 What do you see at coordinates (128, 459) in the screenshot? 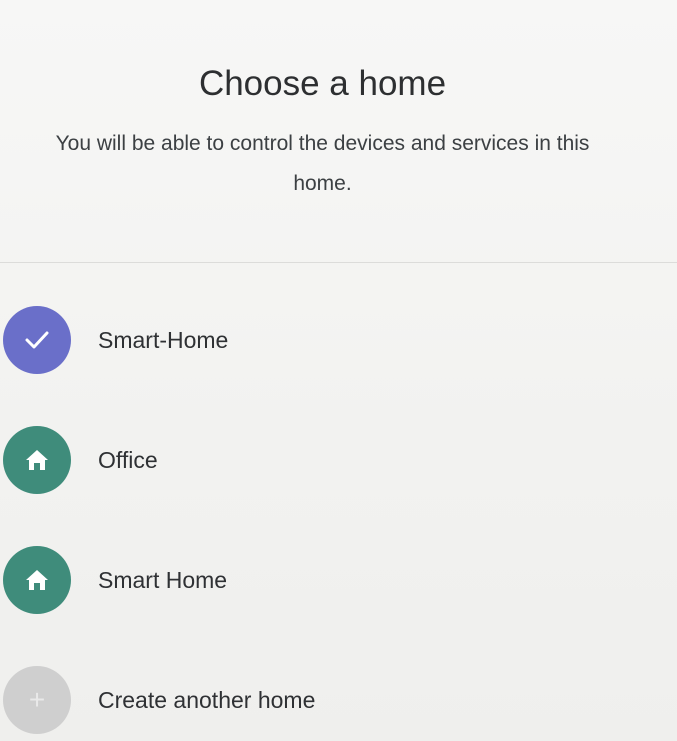
I see `home-label: Office` at bounding box center [128, 459].